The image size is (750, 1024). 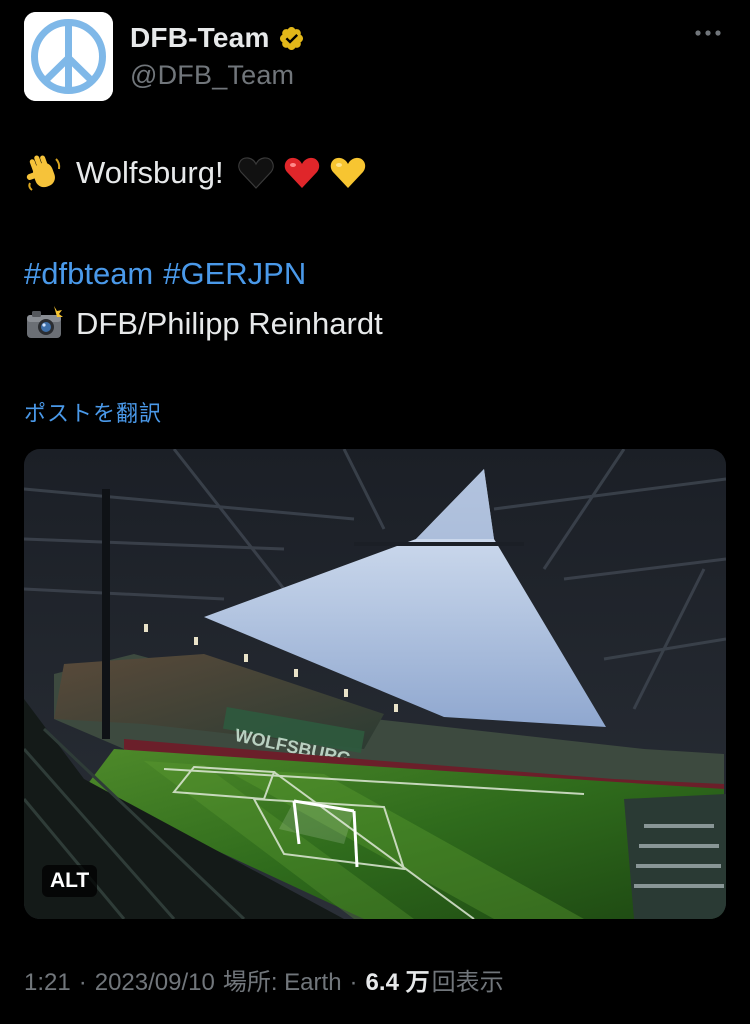 I want to click on tweet-time: 1:21, so click(x=47, y=983).